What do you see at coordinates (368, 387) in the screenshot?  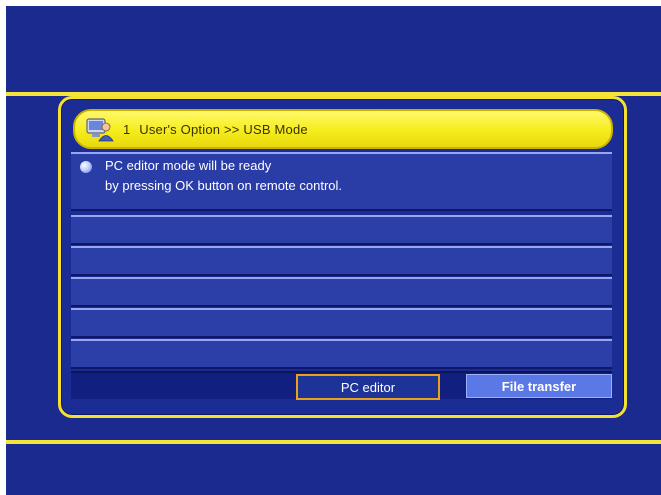 I see `pc-editor-button: PC editor` at bounding box center [368, 387].